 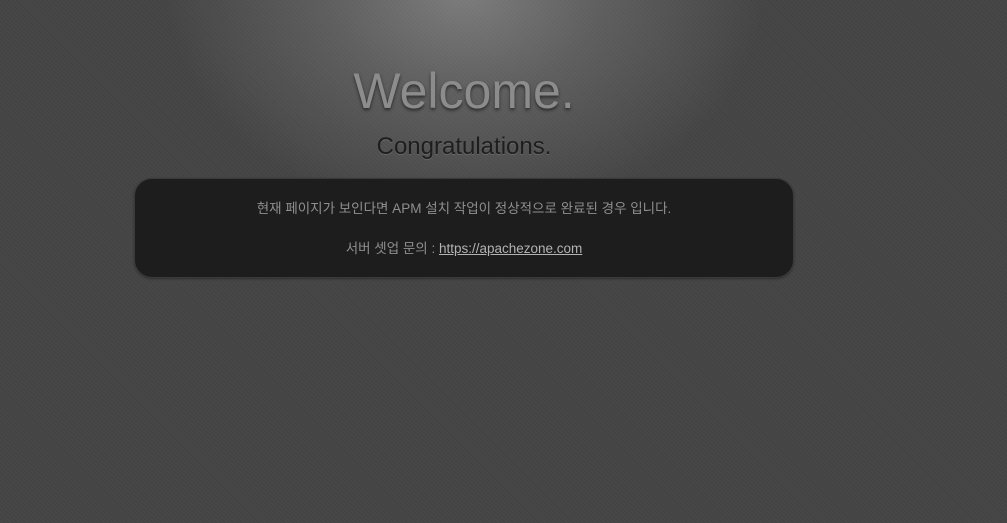 I want to click on page-title: Welcome., so click(x=464, y=91).